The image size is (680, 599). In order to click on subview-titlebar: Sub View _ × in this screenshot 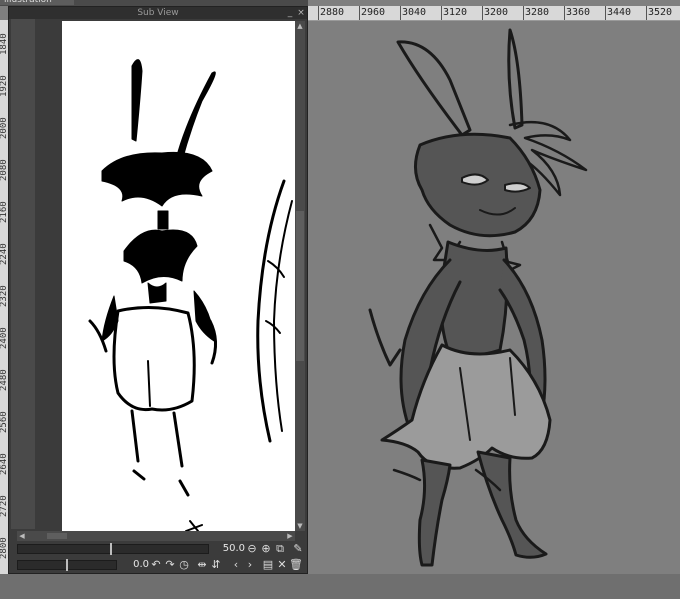, I will do `click(158, 13)`.